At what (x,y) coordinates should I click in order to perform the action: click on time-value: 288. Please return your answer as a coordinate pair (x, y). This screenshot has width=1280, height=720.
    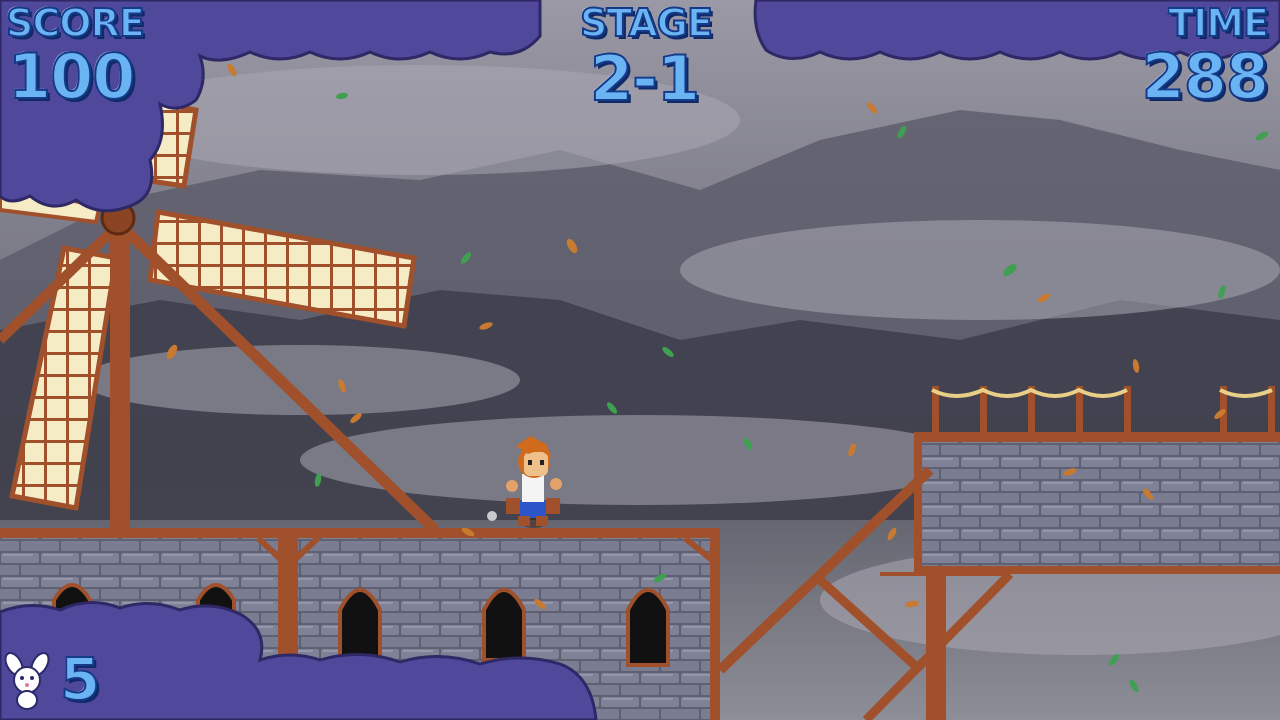
    Looking at the image, I should click on (1205, 76).